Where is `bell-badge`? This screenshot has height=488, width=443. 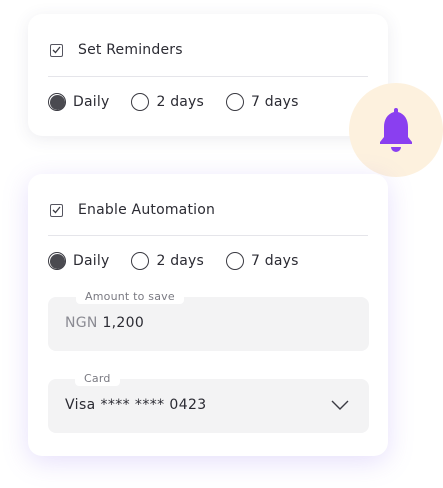
bell-badge is located at coordinates (396, 130).